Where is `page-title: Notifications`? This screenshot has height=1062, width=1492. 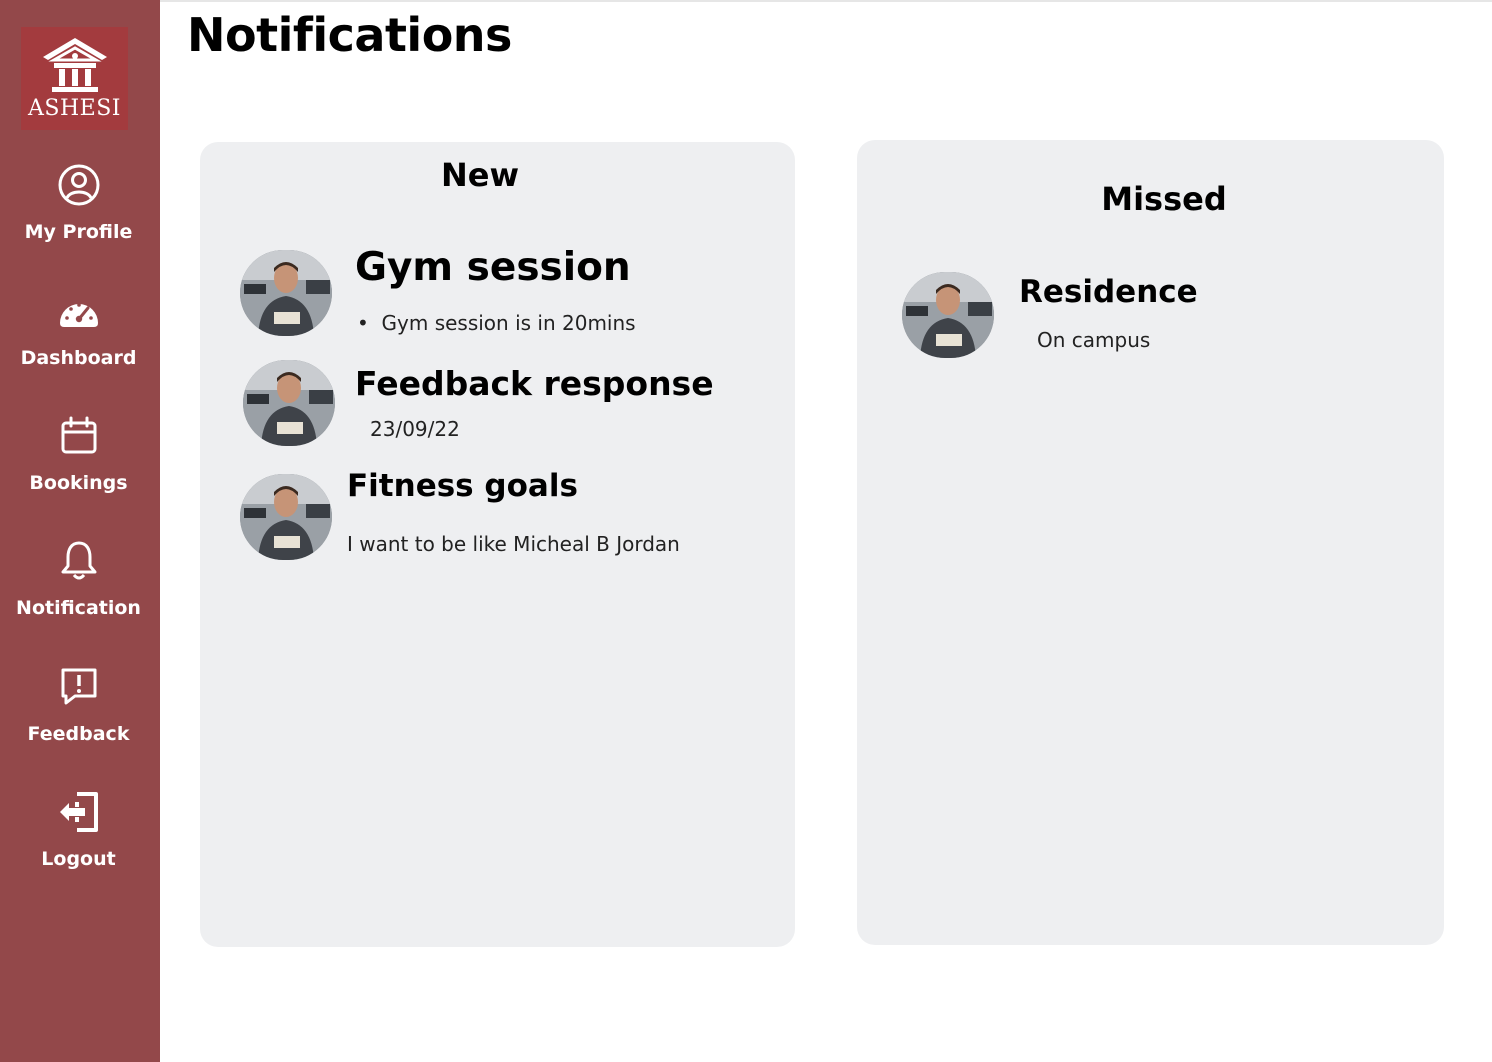
page-title: Notifications is located at coordinates (349, 35).